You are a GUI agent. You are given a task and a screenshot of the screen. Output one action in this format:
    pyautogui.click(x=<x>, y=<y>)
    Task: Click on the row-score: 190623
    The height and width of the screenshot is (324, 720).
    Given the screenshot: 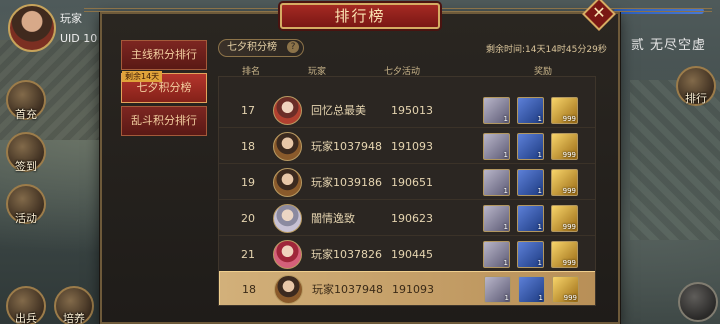 What is the action you would take?
    pyautogui.click(x=412, y=218)
    